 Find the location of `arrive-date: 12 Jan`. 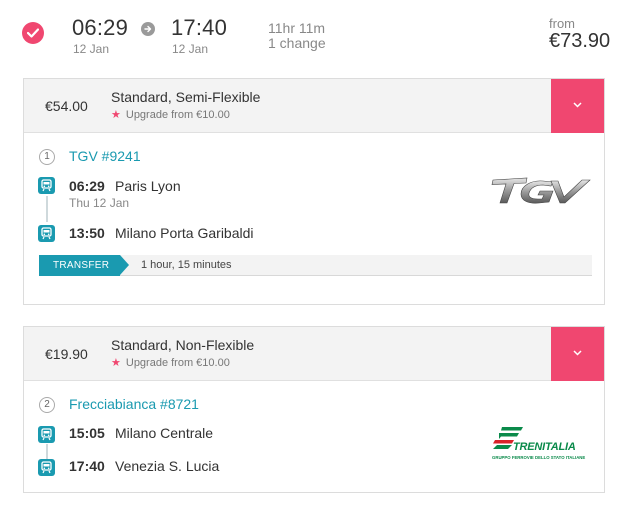

arrive-date: 12 Jan is located at coordinates (190, 49).